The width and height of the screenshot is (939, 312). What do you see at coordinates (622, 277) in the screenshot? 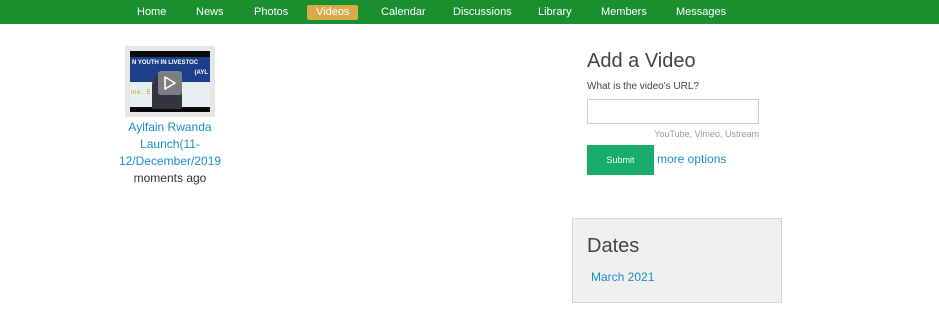
I see `dates-link-march-2021: March 2021` at bounding box center [622, 277].